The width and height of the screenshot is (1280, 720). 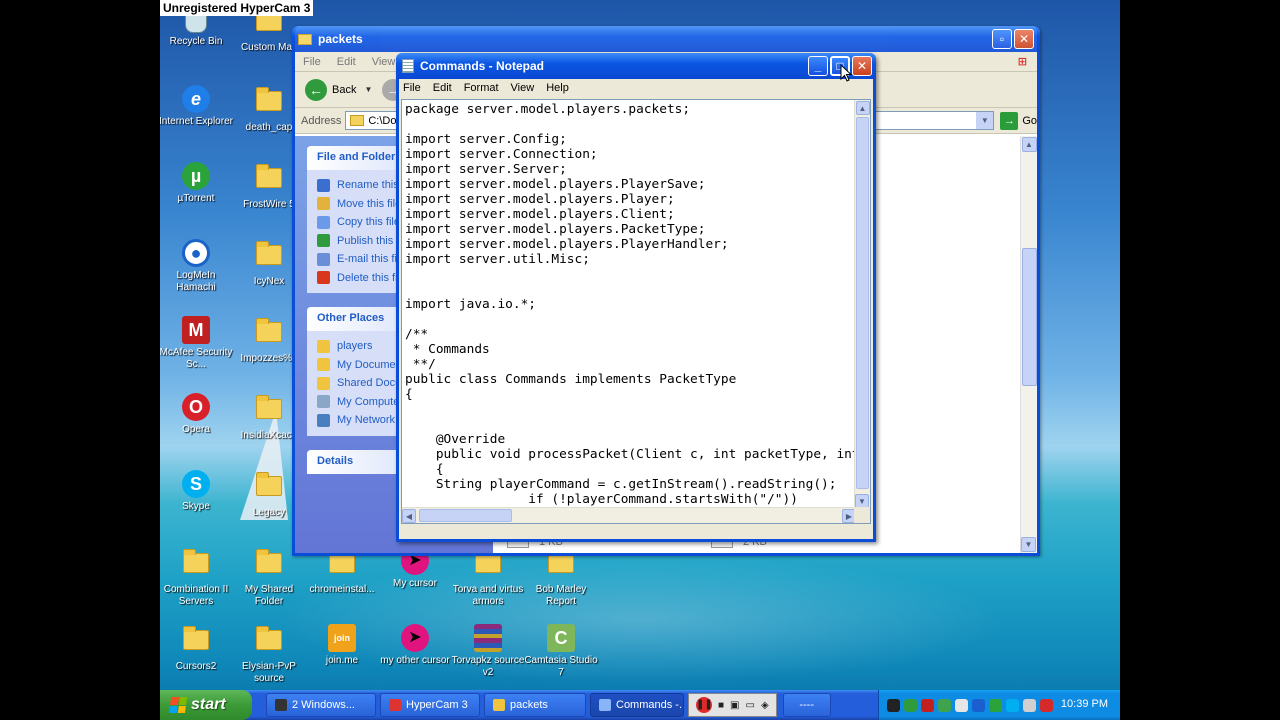 I want to click on hamachi-icon, so click(x=961, y=705).